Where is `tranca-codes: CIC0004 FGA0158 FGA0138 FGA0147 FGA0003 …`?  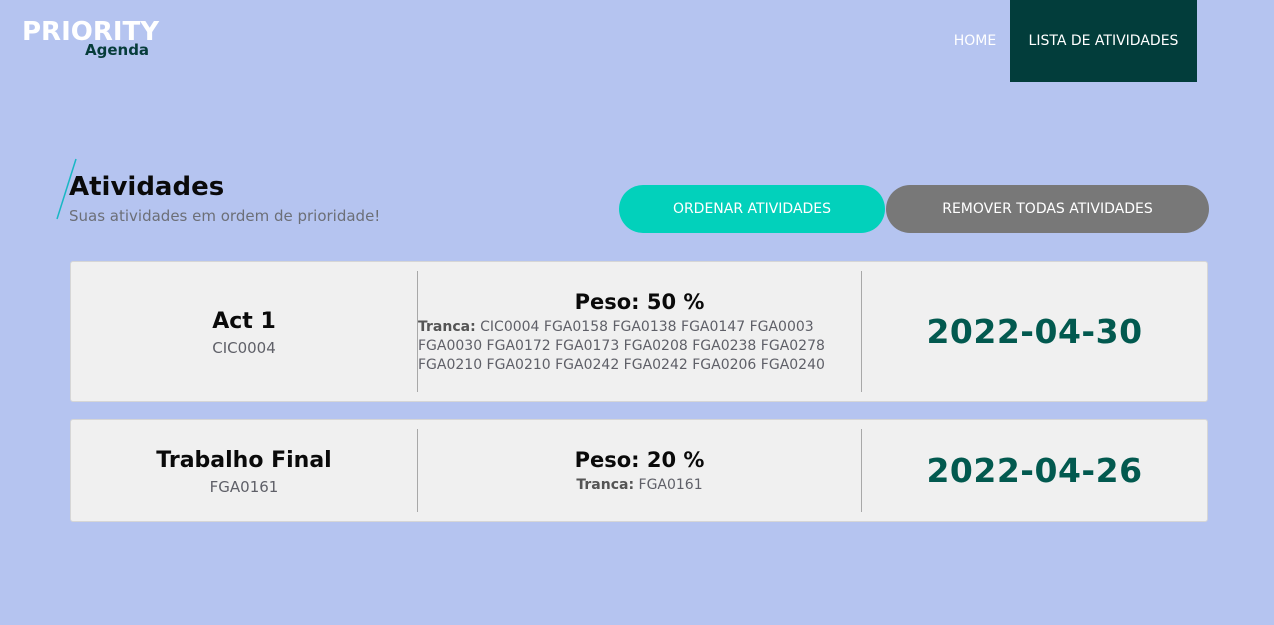 tranca-codes: CIC0004 FGA0158 FGA0138 FGA0147 FGA0003 … is located at coordinates (621, 346).